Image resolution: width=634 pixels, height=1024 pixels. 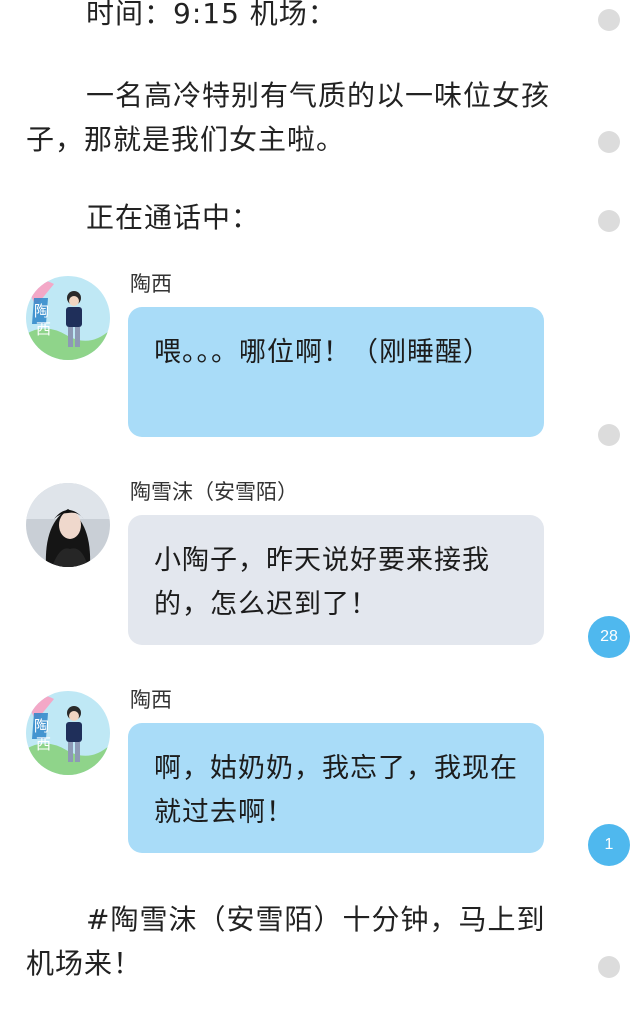 I want to click on story-paragraph-calling: 正在通话中：, so click(x=173, y=217).